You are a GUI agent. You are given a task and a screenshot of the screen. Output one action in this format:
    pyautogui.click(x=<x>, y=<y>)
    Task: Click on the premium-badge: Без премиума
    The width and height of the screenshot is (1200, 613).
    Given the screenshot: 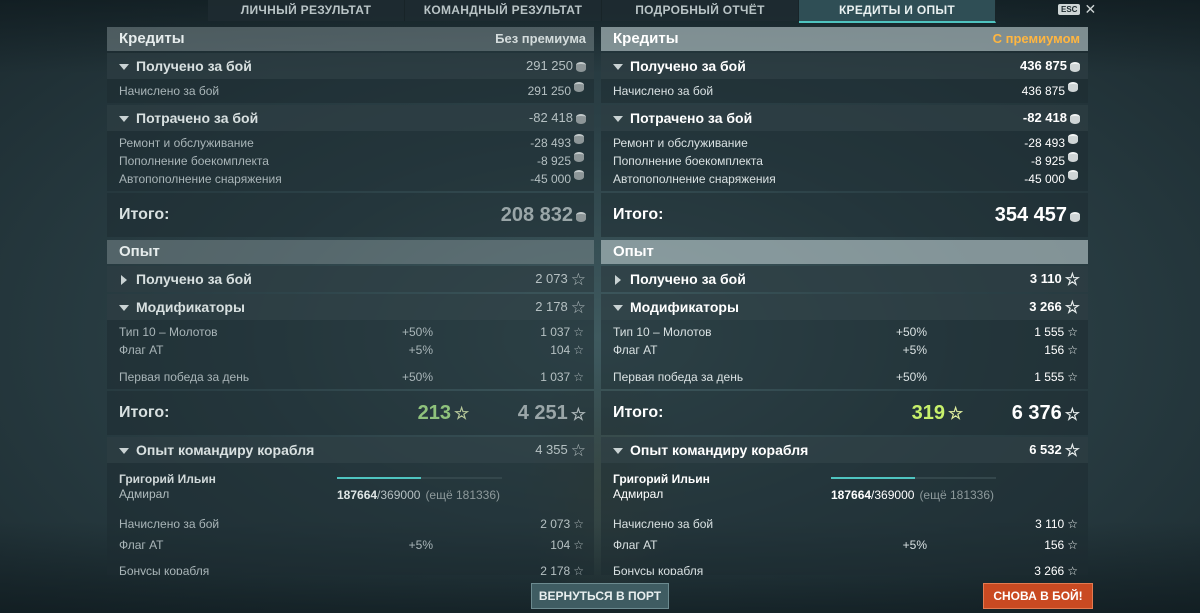 What is the action you would take?
    pyautogui.click(x=540, y=38)
    